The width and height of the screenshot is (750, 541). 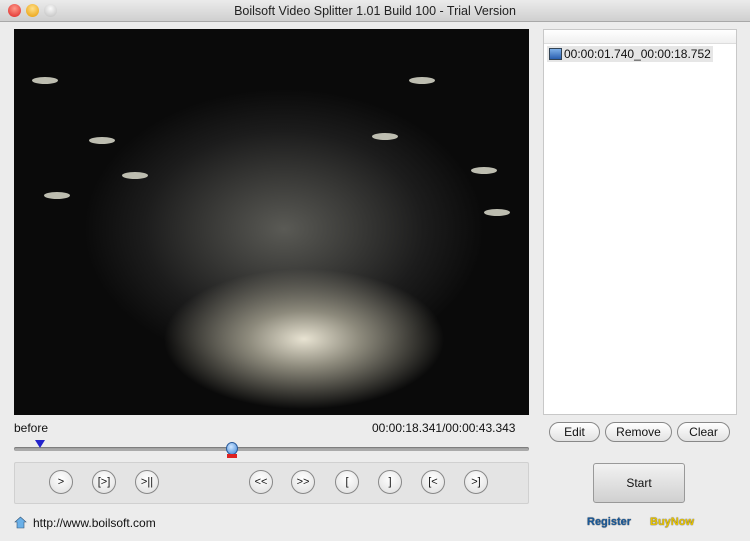 What do you see at coordinates (303, 482) in the screenshot?
I see `forward-button: >>` at bounding box center [303, 482].